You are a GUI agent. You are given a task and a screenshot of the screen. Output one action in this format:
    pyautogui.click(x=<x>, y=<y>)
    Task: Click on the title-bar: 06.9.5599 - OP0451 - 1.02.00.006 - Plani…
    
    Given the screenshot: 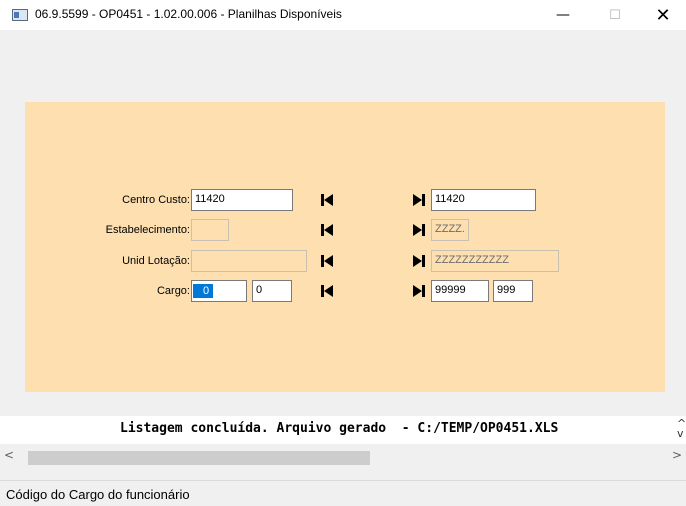 What is the action you would take?
    pyautogui.click(x=343, y=15)
    